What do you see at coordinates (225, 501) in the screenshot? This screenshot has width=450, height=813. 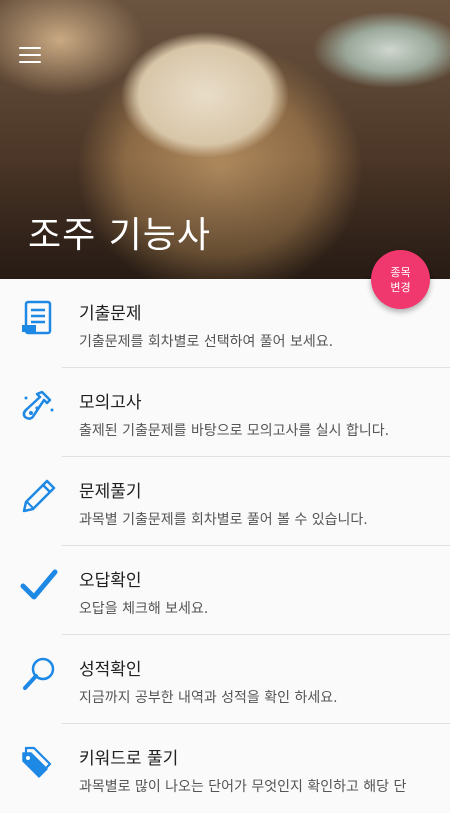 I see `menu-item-solve-problems: 문제풀기 과목별 기출문제를 회차별로 풀어 볼 수 있습니다.` at bounding box center [225, 501].